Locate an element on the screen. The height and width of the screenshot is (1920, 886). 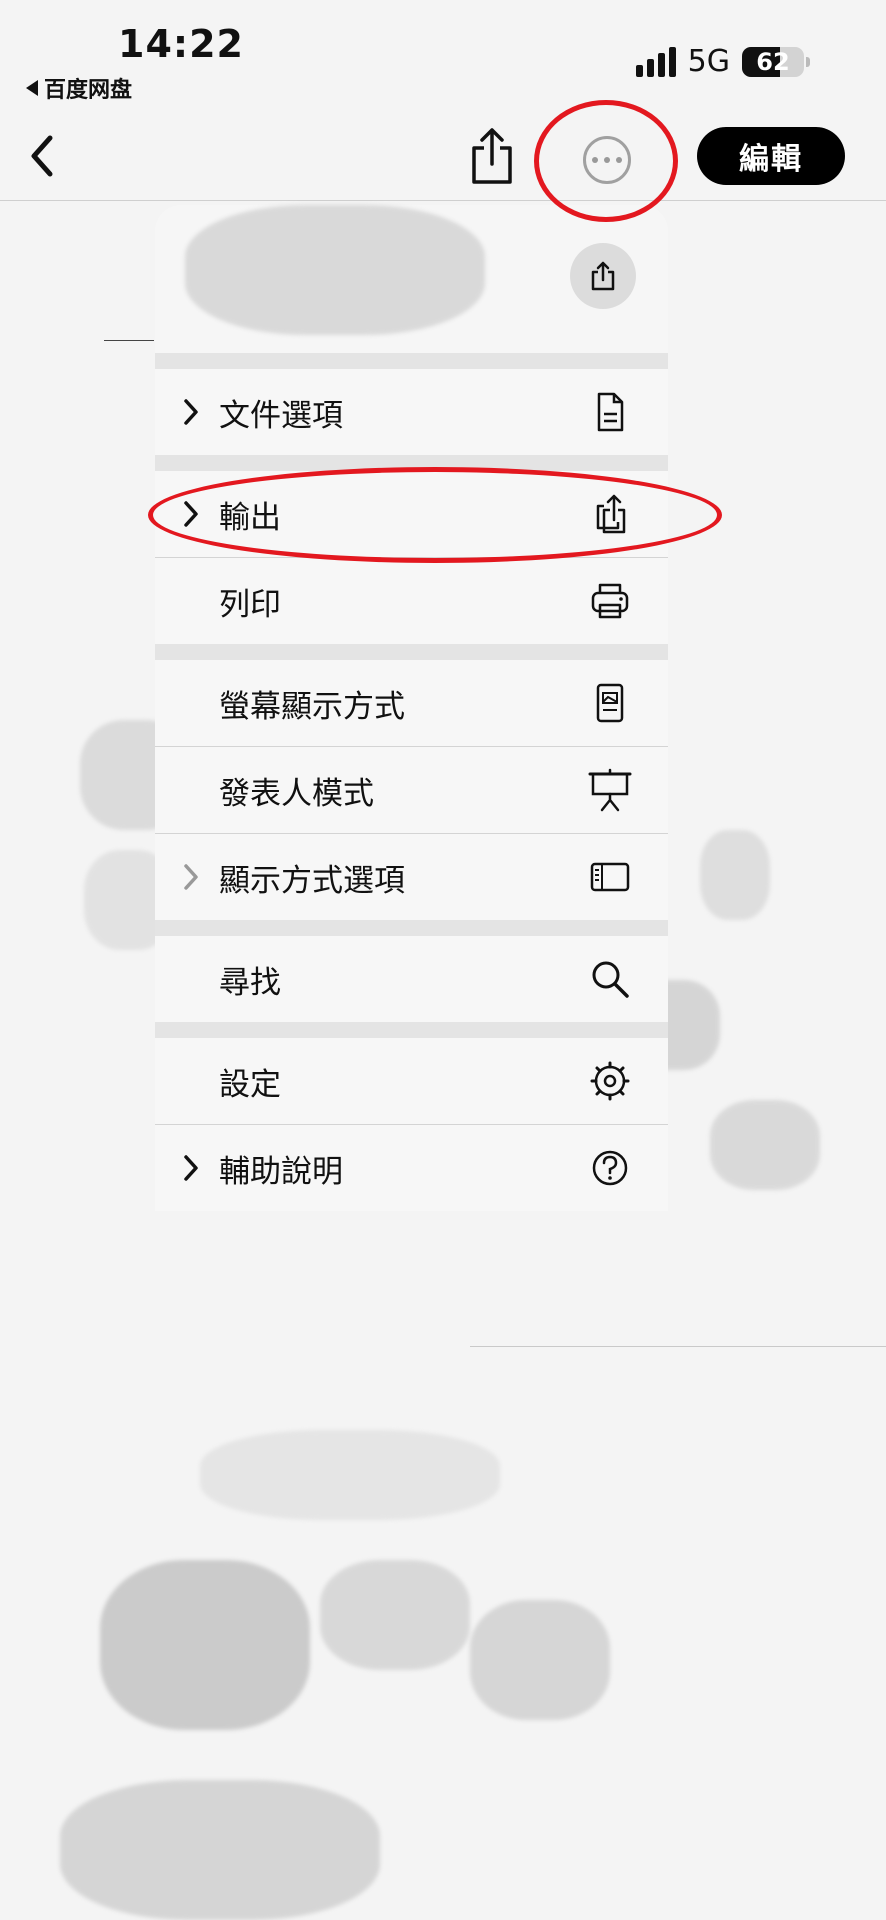
menu-item-view-options: 顯示方式選項 is located at coordinates (411, 877).